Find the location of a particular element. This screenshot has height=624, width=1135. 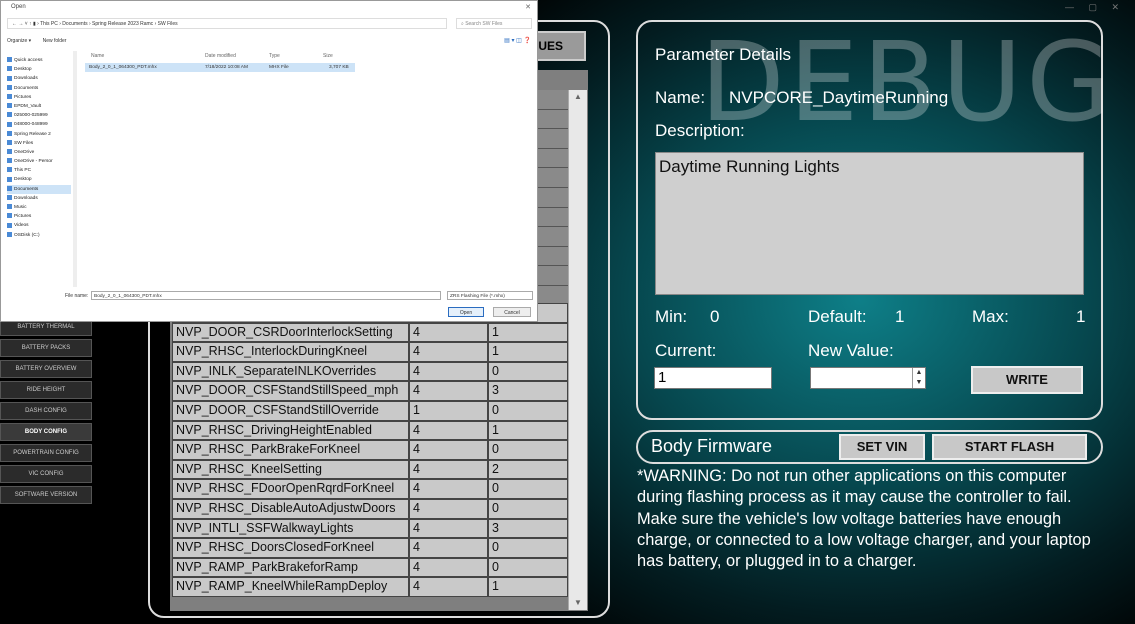

new-value-stepper: ▲ ▼ is located at coordinates (868, 378).